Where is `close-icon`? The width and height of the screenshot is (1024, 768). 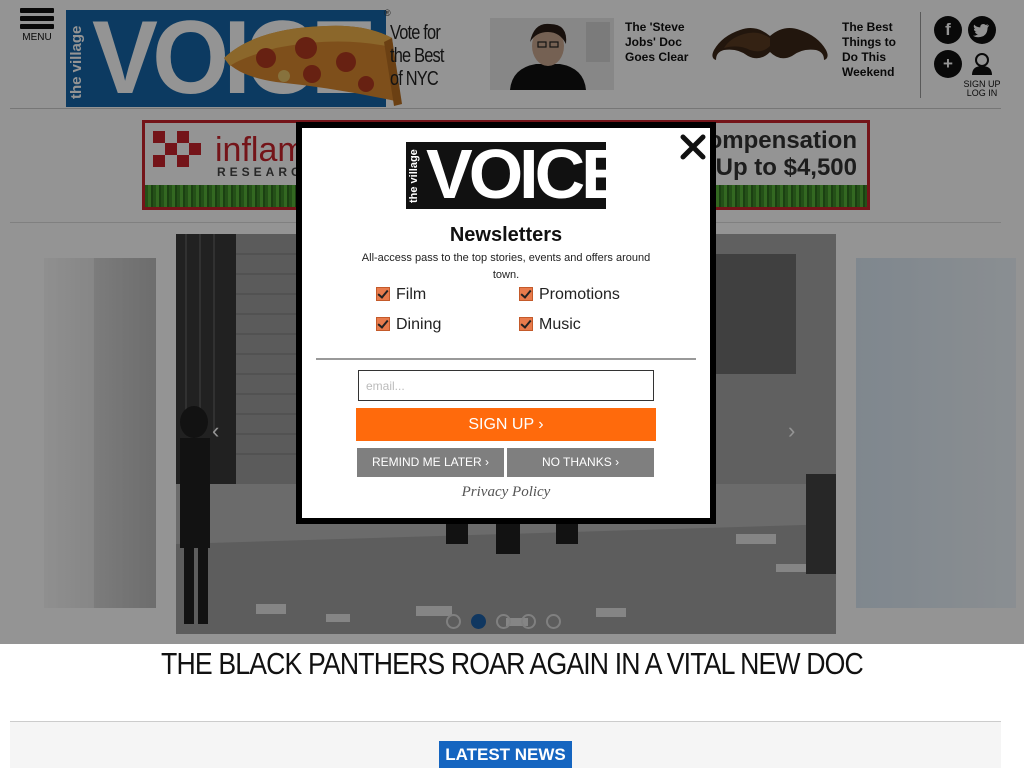 close-icon is located at coordinates (693, 147).